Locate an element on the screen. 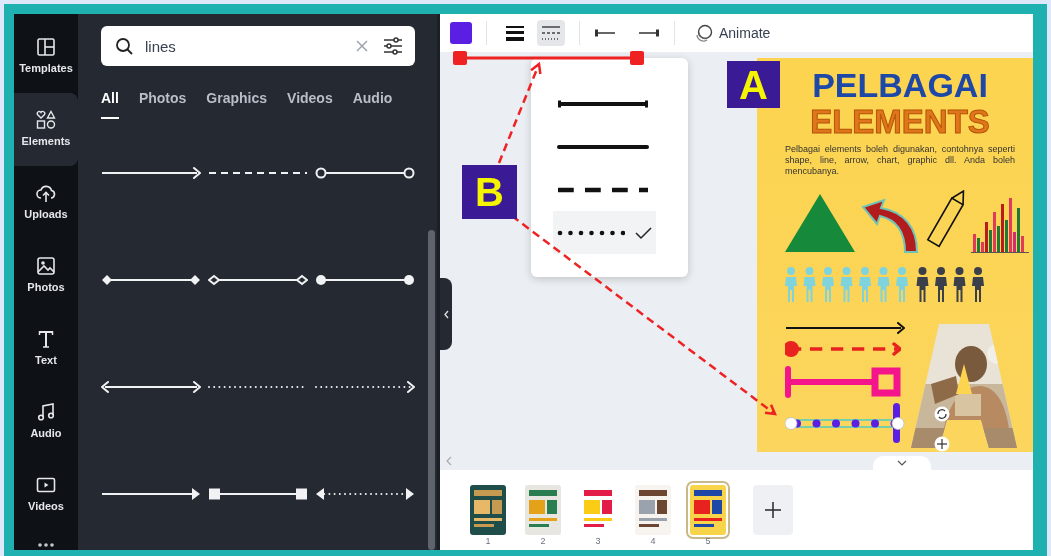 The width and height of the screenshot is (1051, 556). line-style-button is located at coordinates (551, 33).